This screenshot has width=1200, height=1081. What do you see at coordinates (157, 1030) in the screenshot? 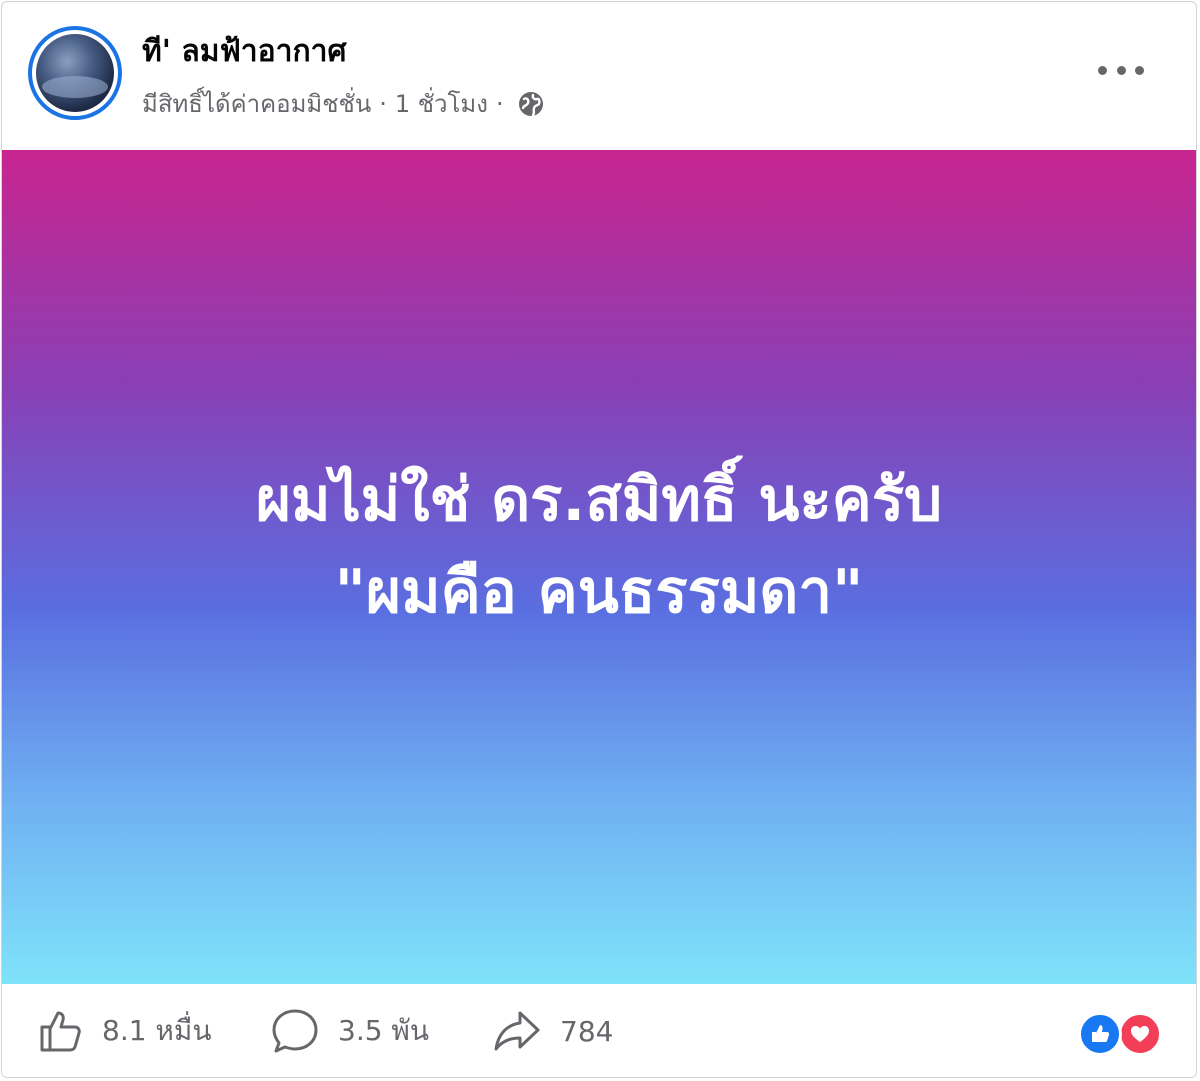
I see `like-count: 8.1 หมื่น` at bounding box center [157, 1030].